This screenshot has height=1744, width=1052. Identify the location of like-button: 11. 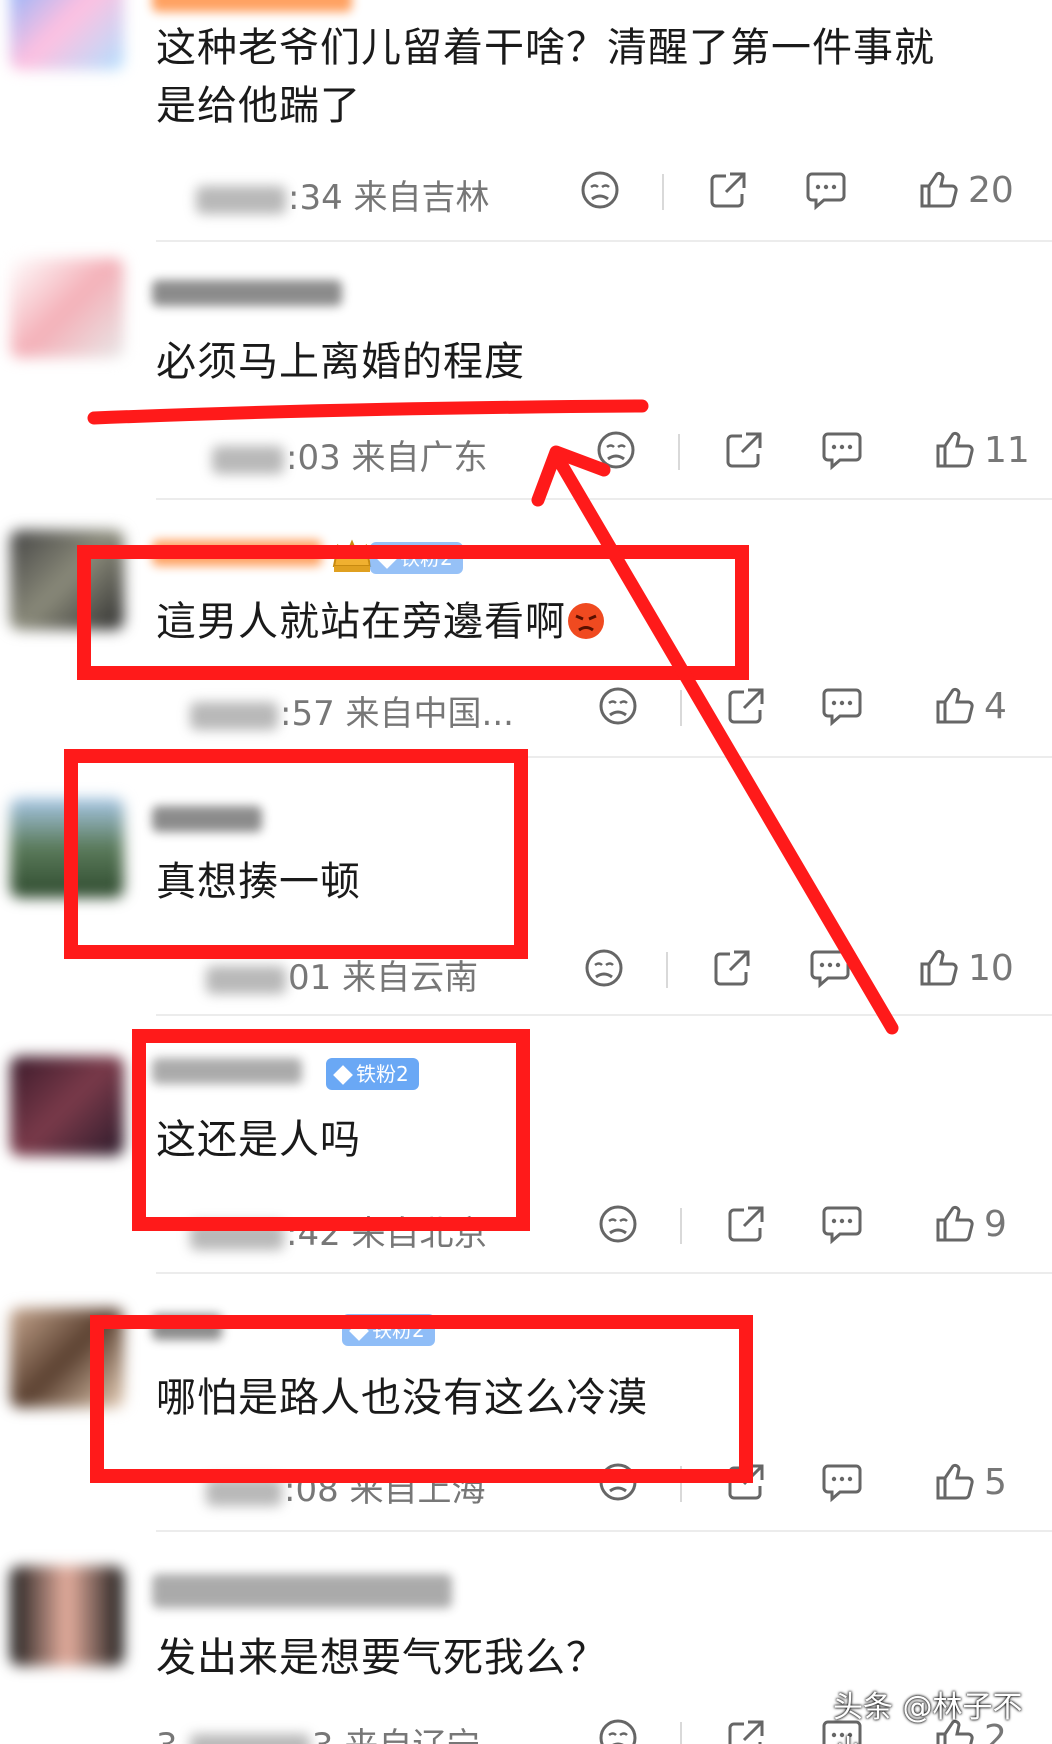
(981, 450).